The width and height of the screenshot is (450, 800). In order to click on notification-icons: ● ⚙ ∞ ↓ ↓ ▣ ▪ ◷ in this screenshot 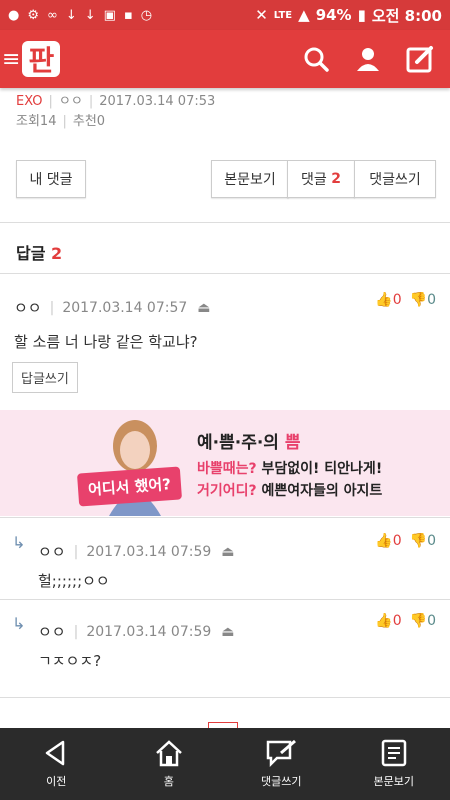, I will do `click(76, 15)`.